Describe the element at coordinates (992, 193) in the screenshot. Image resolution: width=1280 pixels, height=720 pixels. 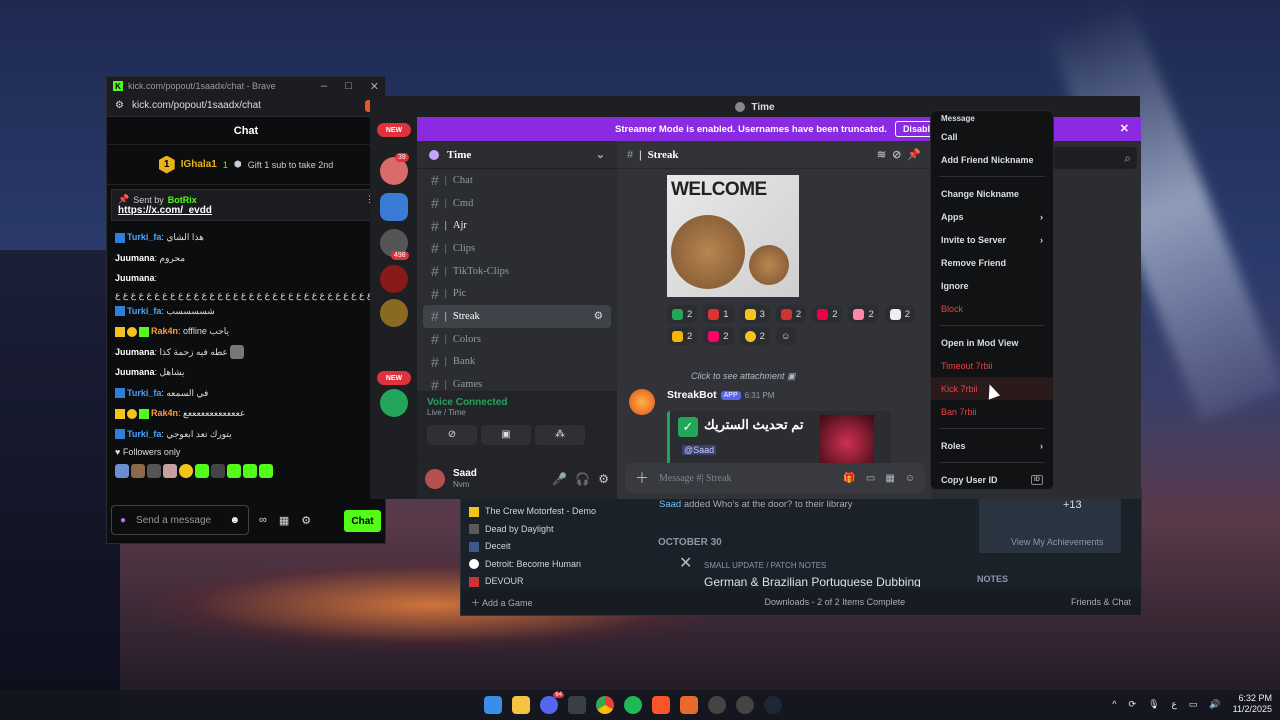
I see `menu-item-change-nickname: Change Nickname` at that location.